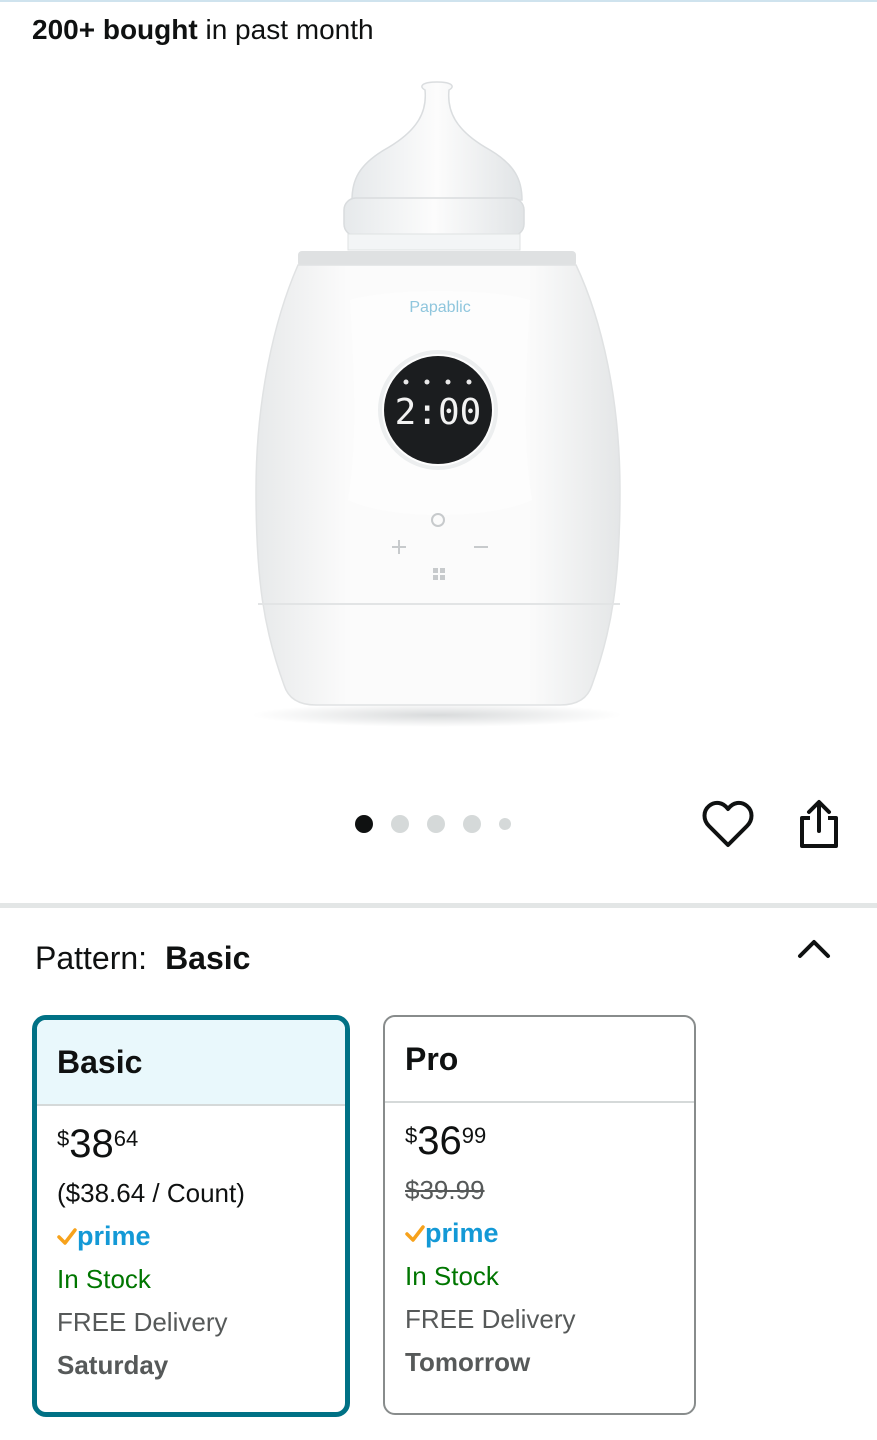 The width and height of the screenshot is (877, 1440). I want to click on price-fraction: 64, so click(126, 1138).